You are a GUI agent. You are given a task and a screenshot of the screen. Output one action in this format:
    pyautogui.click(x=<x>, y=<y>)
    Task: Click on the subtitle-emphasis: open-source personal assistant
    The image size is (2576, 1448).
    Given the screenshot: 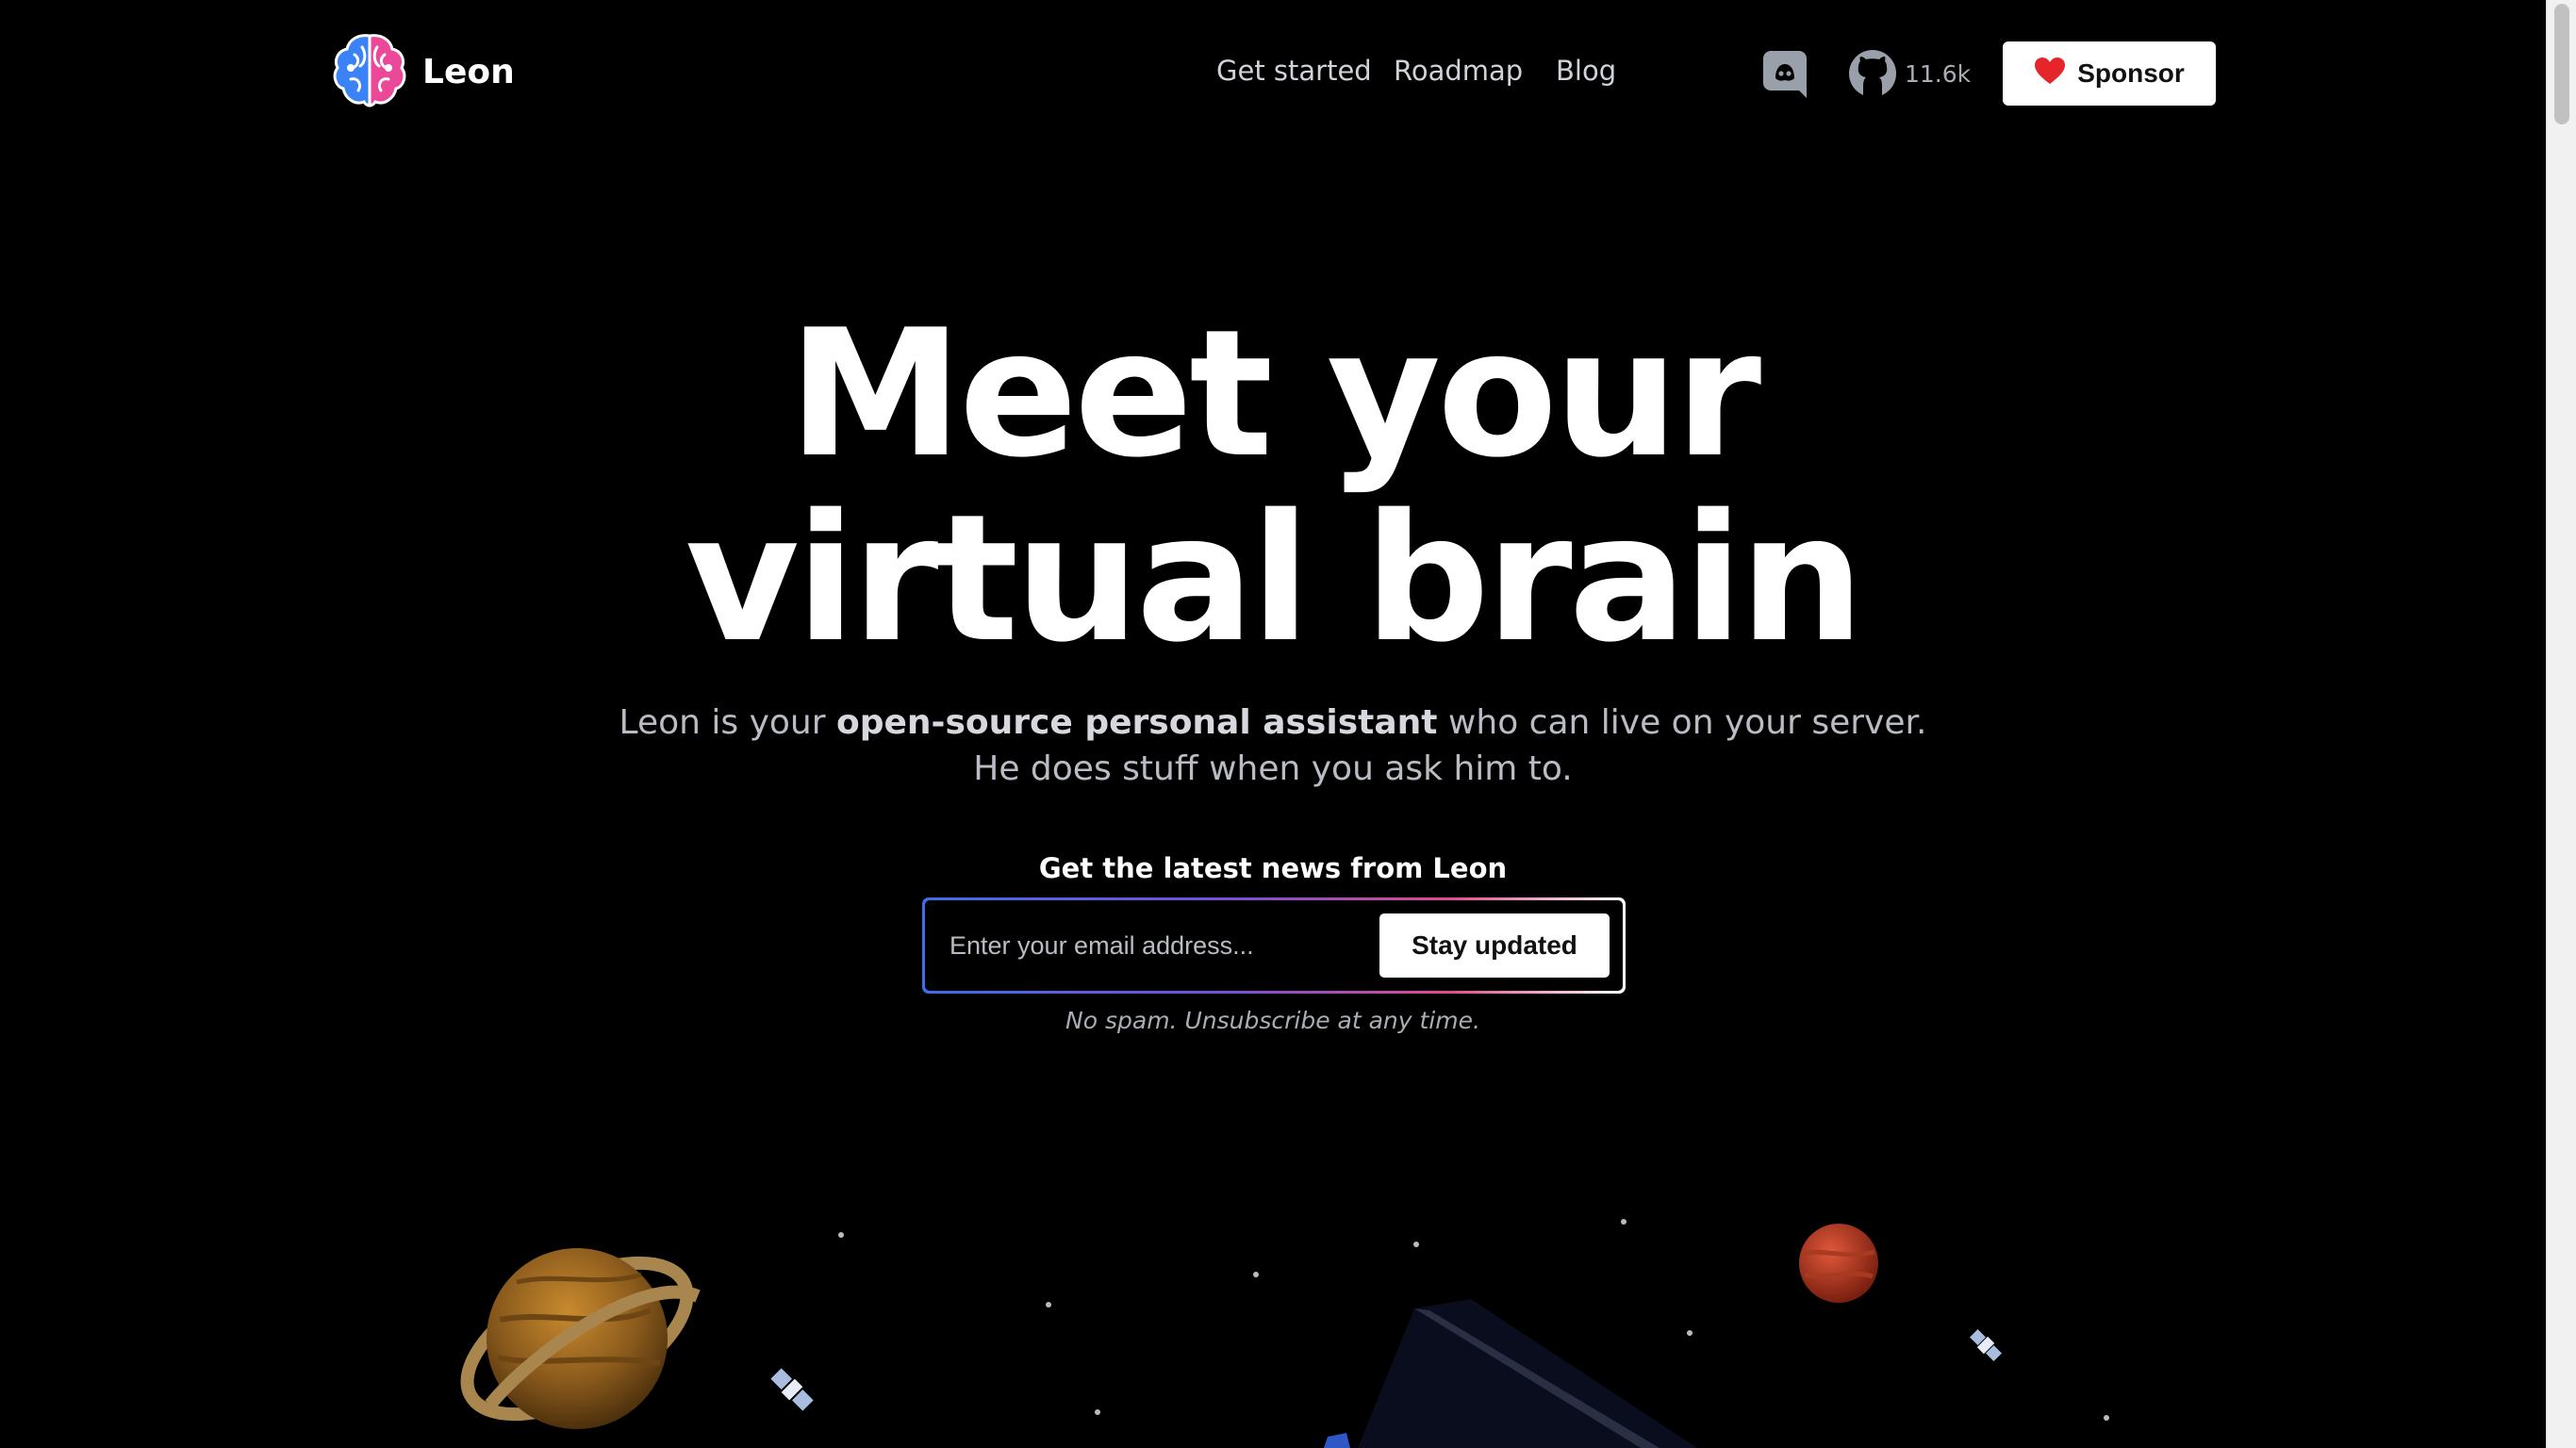 What is the action you would take?
    pyautogui.click(x=1137, y=722)
    